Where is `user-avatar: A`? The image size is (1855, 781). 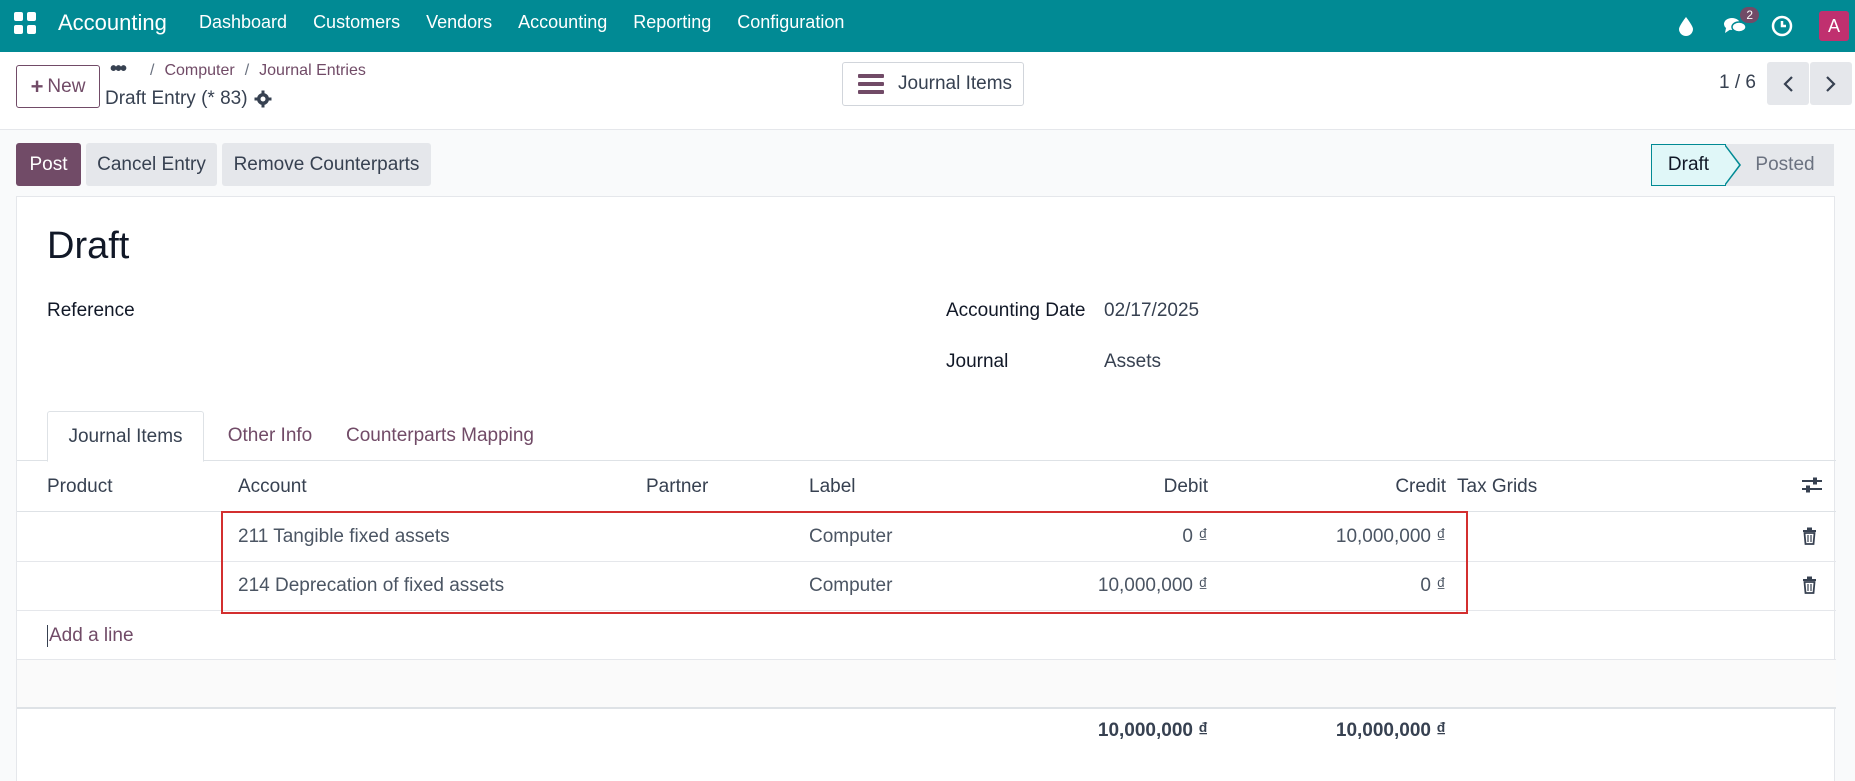 user-avatar: A is located at coordinates (1834, 26).